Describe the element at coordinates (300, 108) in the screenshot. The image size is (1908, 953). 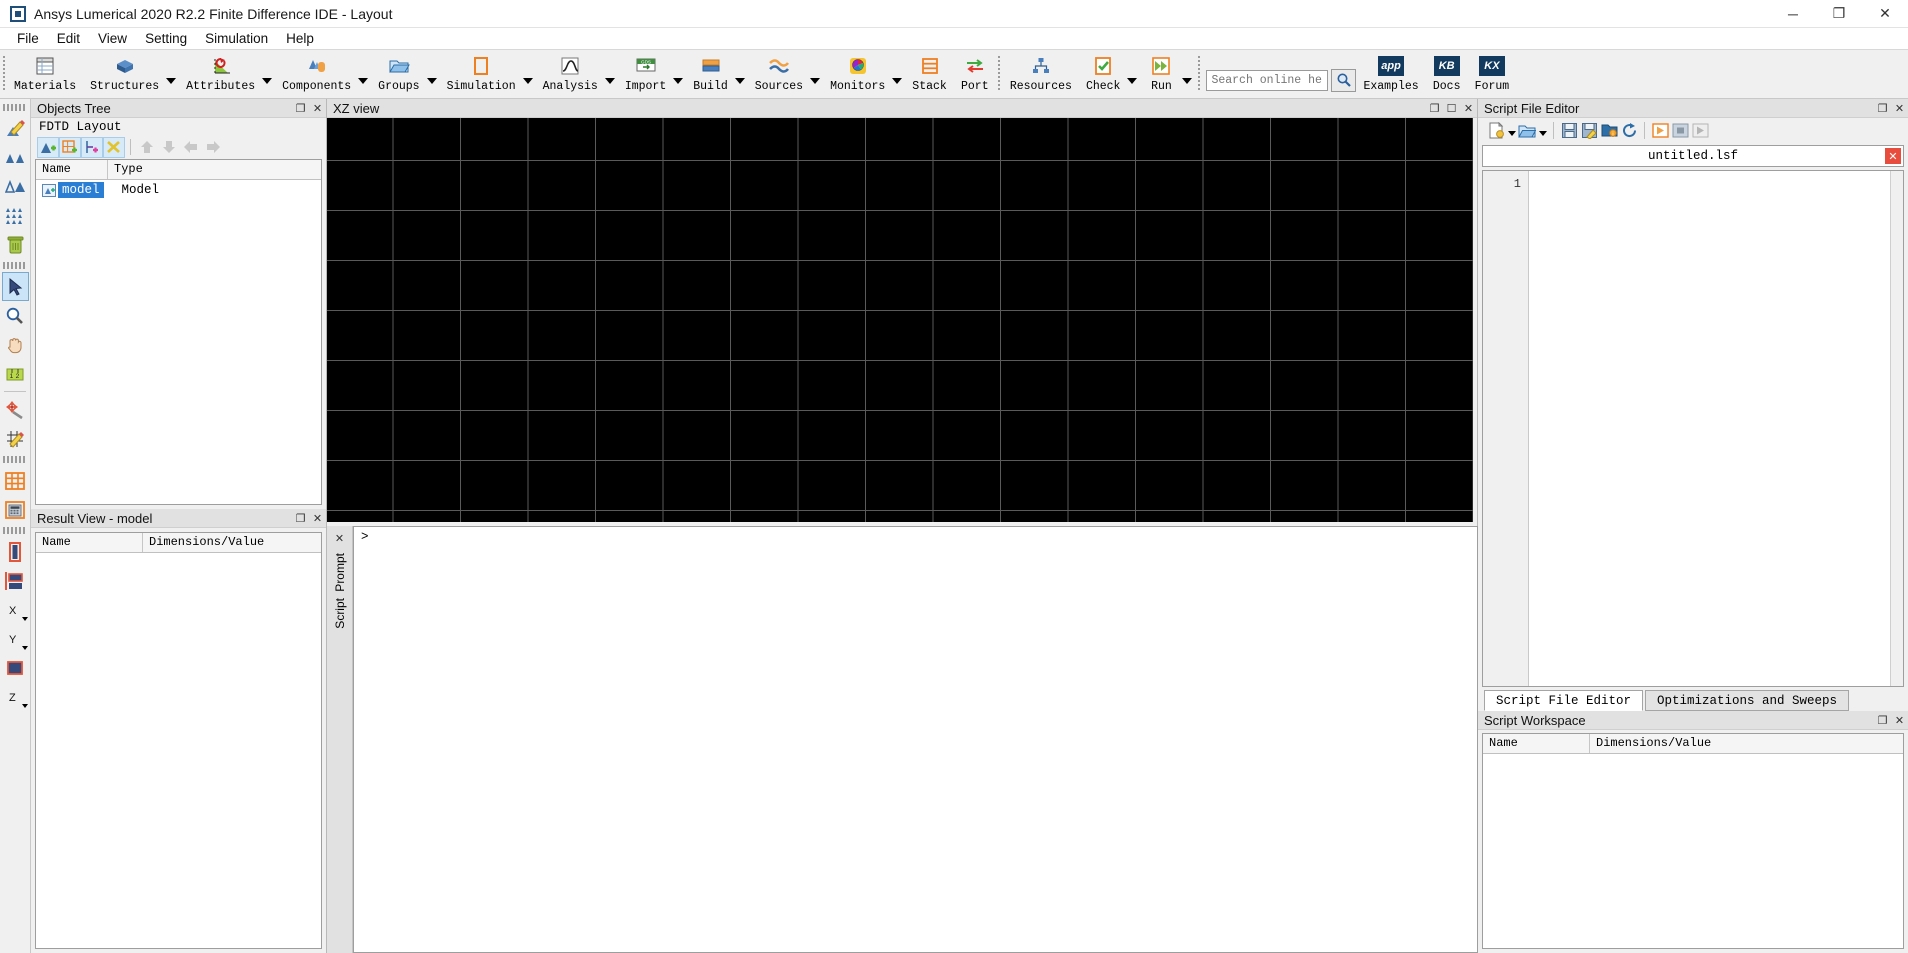
I see `objects-tree-undock-icon: ❐` at that location.